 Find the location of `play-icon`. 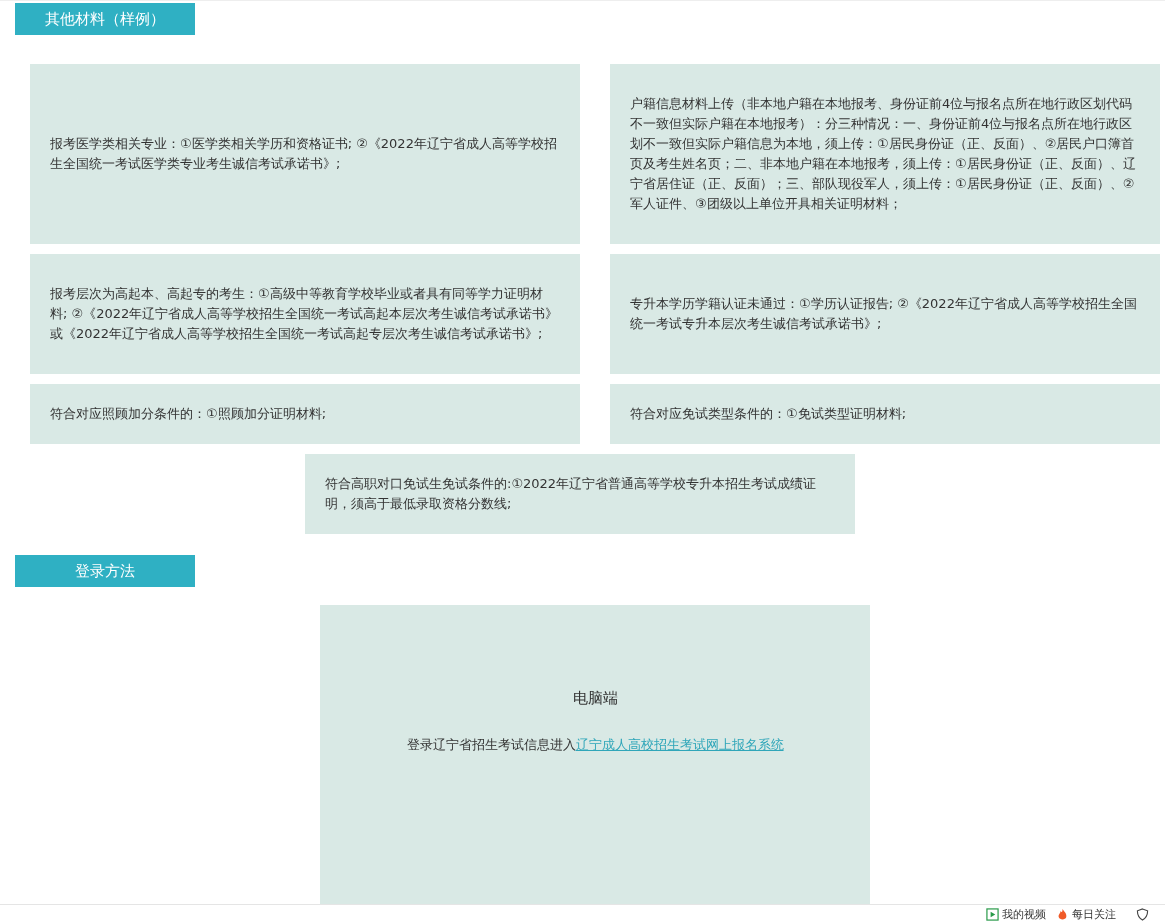

play-icon is located at coordinates (992, 914).